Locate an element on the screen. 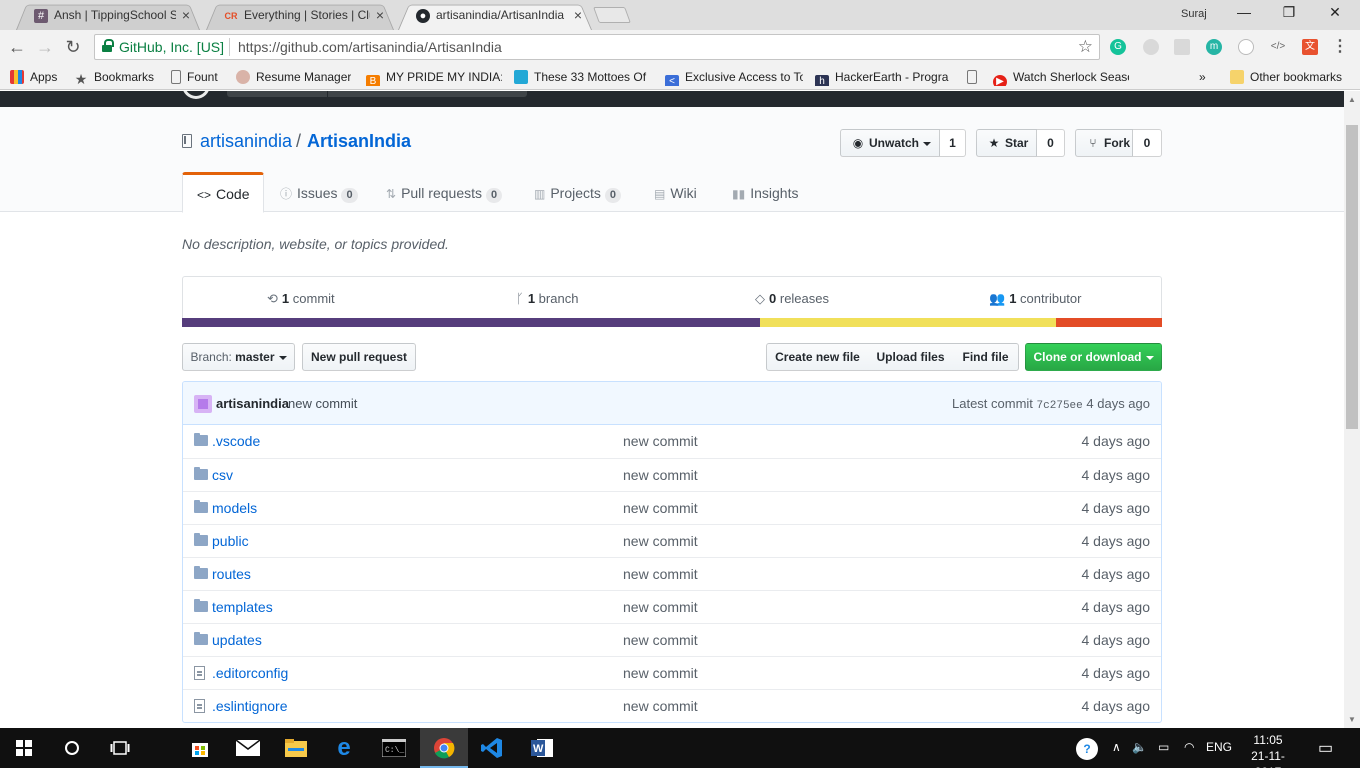 The height and width of the screenshot is (768, 1360). notifications-icon: ▭ is located at coordinates (1325, 748).